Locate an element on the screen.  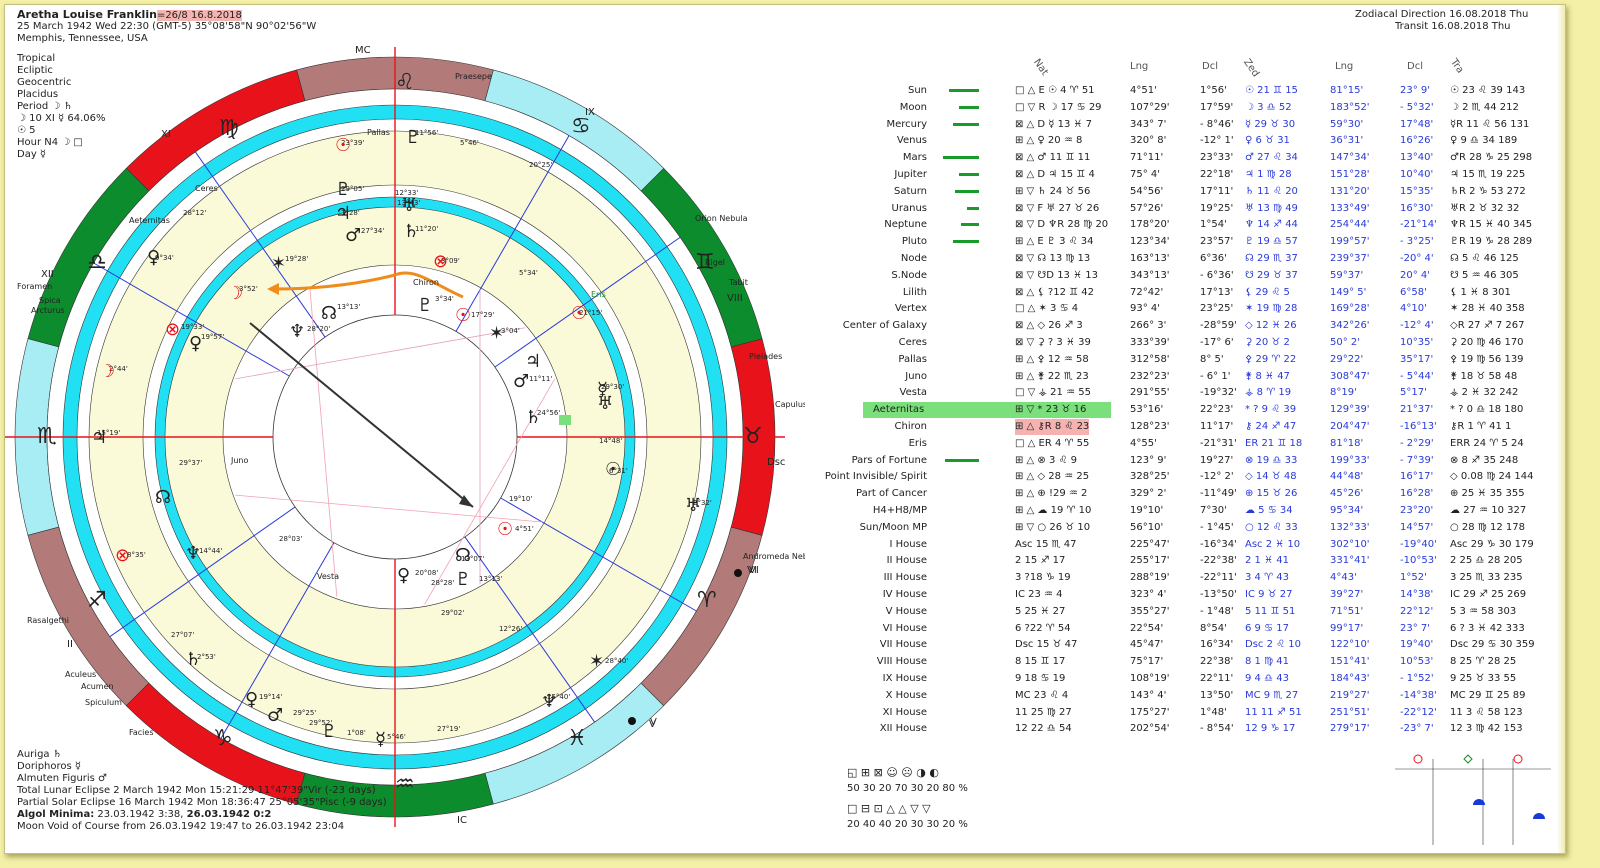
cell-zed: 3 4 ♈ 43 is located at coordinates (1267, 578).